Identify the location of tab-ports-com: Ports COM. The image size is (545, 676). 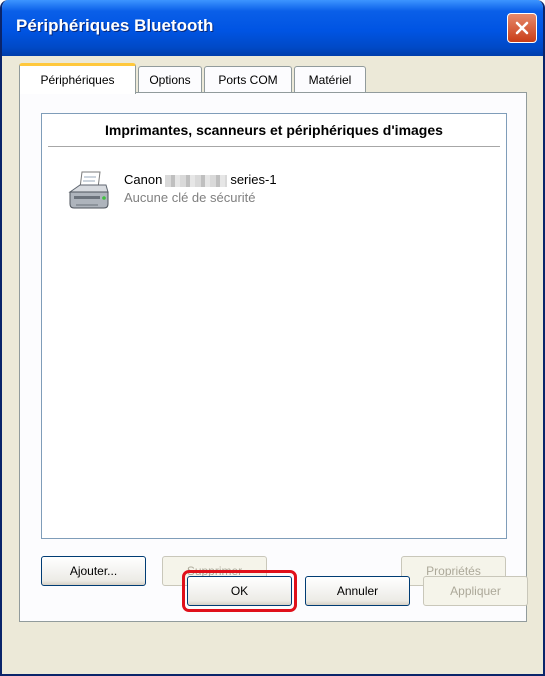
(248, 79).